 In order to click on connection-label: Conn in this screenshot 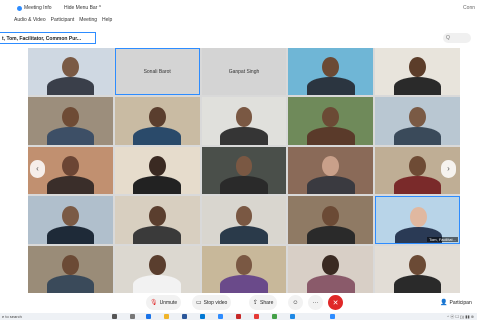, I will do `click(469, 8)`.